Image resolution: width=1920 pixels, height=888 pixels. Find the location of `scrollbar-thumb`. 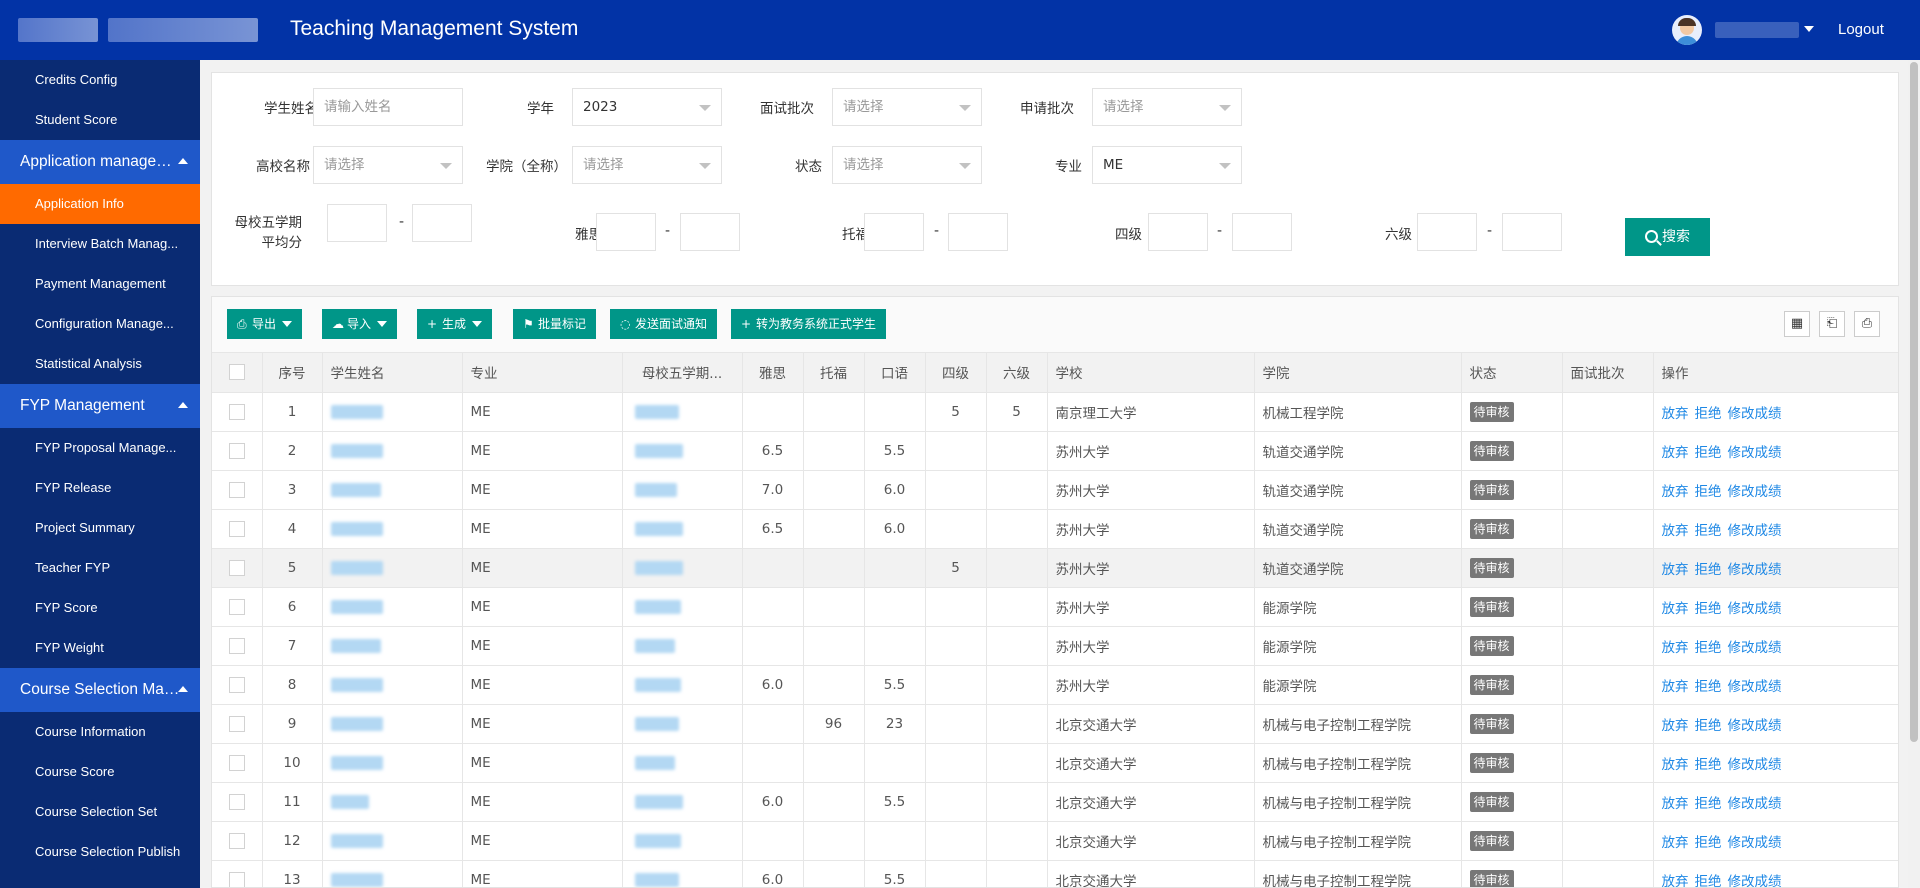

scrollbar-thumb is located at coordinates (1914, 402).